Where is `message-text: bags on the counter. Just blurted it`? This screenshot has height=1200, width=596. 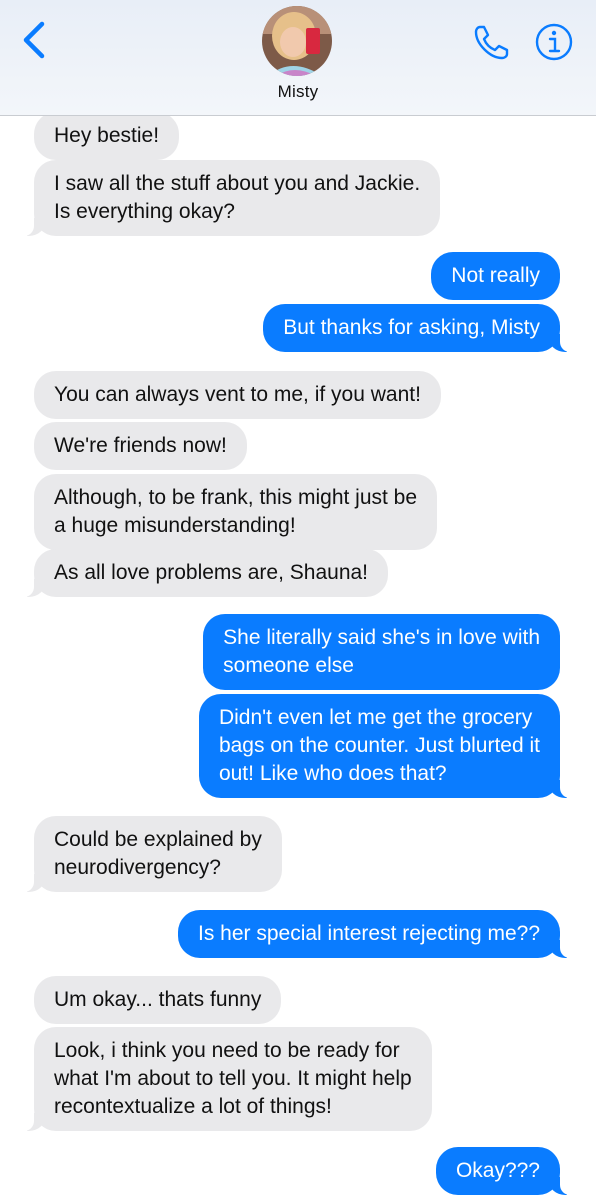 message-text: bags on the counter. Just blurted it is located at coordinates (379, 745).